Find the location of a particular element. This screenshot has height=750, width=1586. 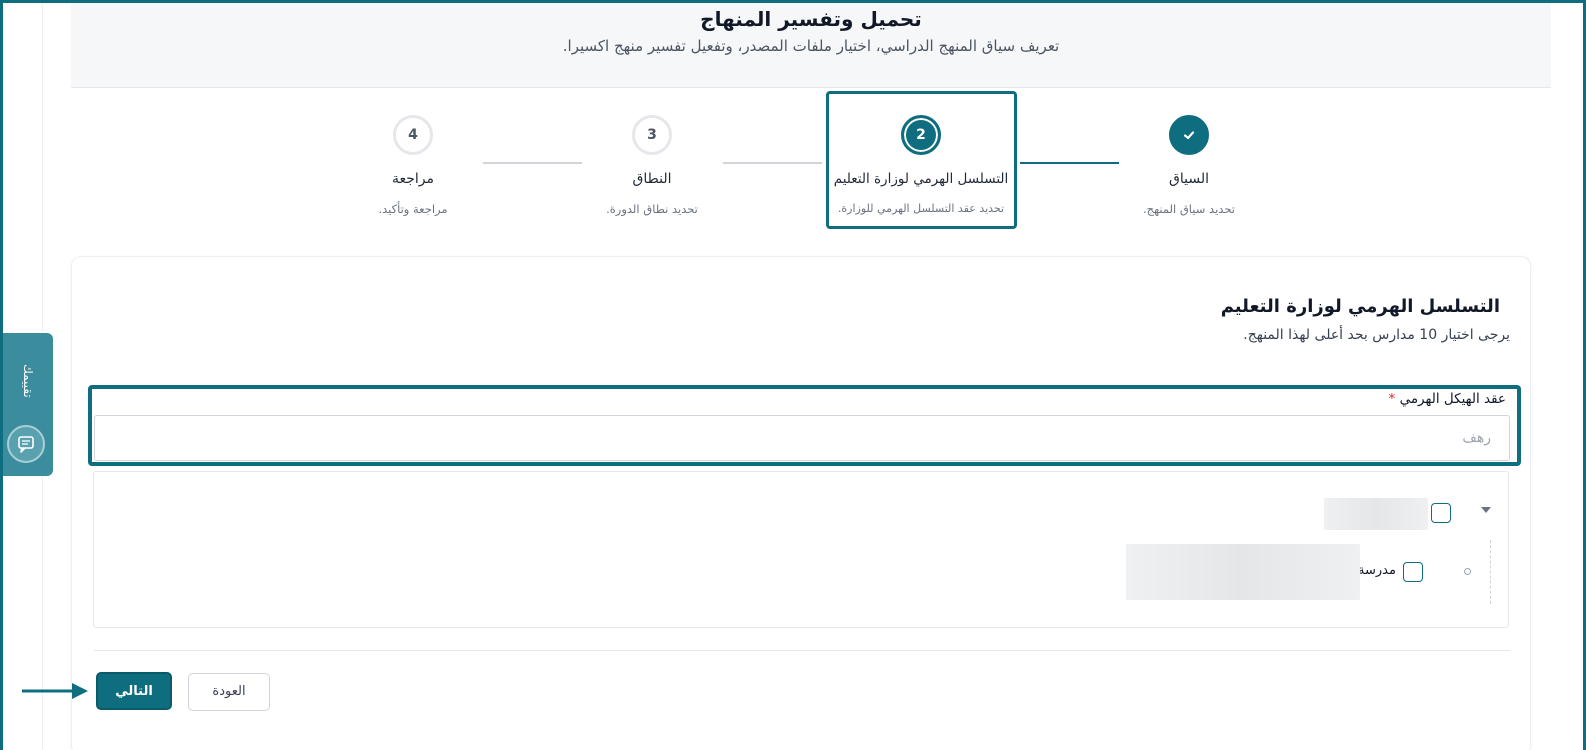

required-mark: * is located at coordinates (1392, 399).